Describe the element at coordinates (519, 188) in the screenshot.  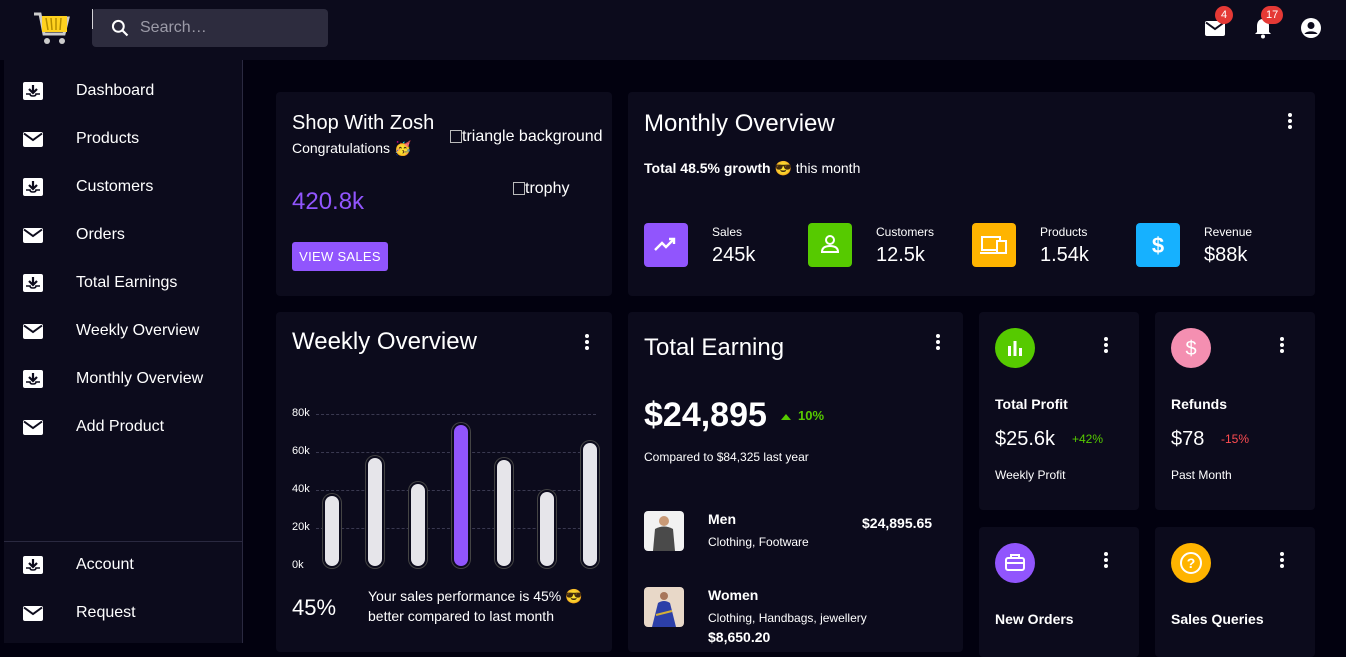
I see `broken-image-icon` at that location.